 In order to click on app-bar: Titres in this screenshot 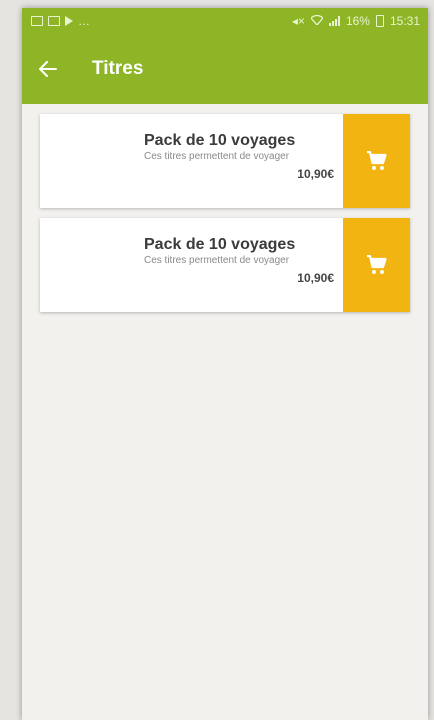, I will do `click(225, 69)`.